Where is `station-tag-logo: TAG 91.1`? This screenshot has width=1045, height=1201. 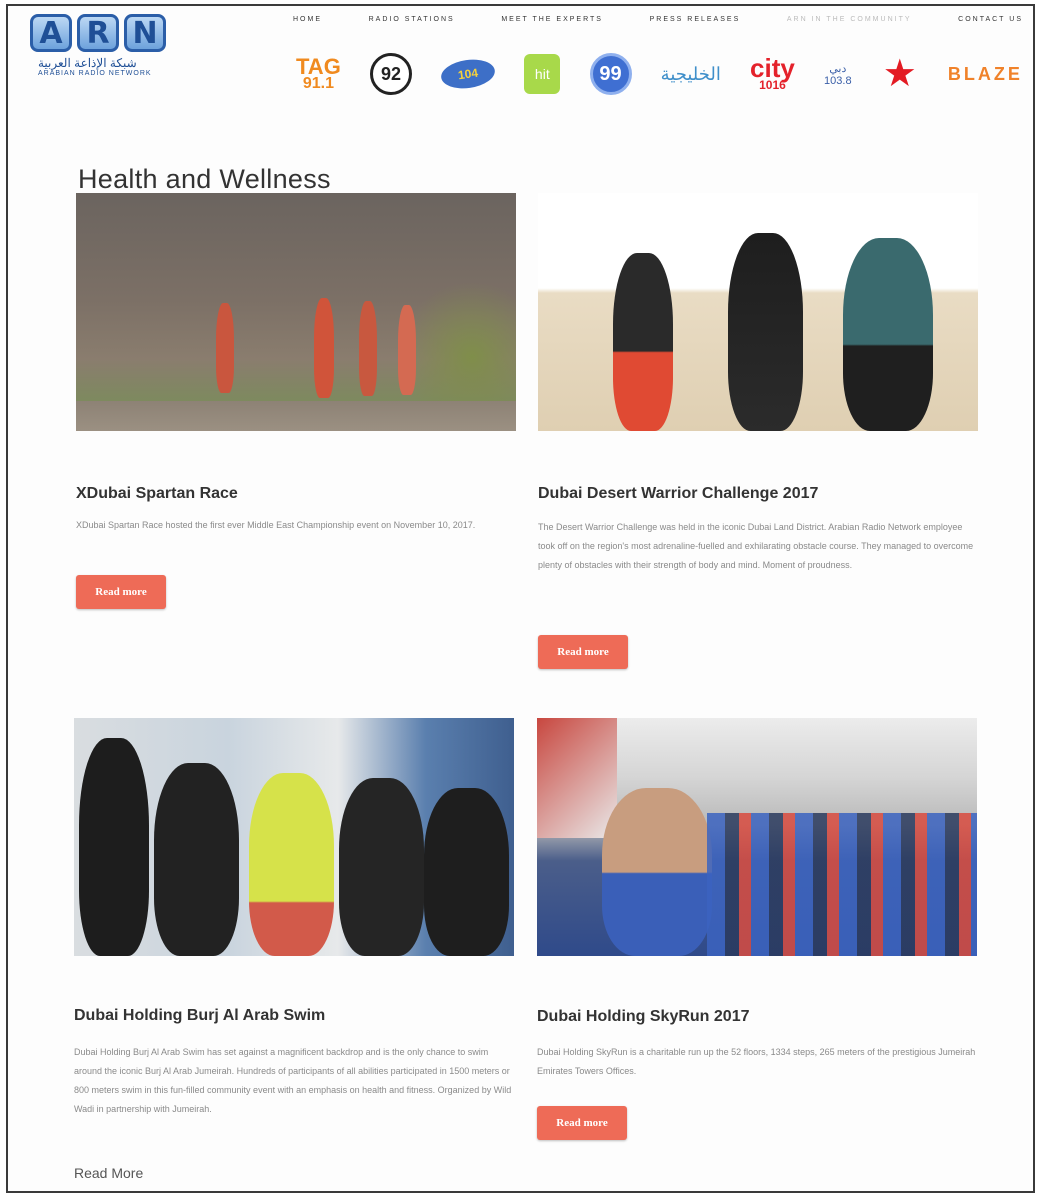
station-tag-logo: TAG 91.1 is located at coordinates (318, 72).